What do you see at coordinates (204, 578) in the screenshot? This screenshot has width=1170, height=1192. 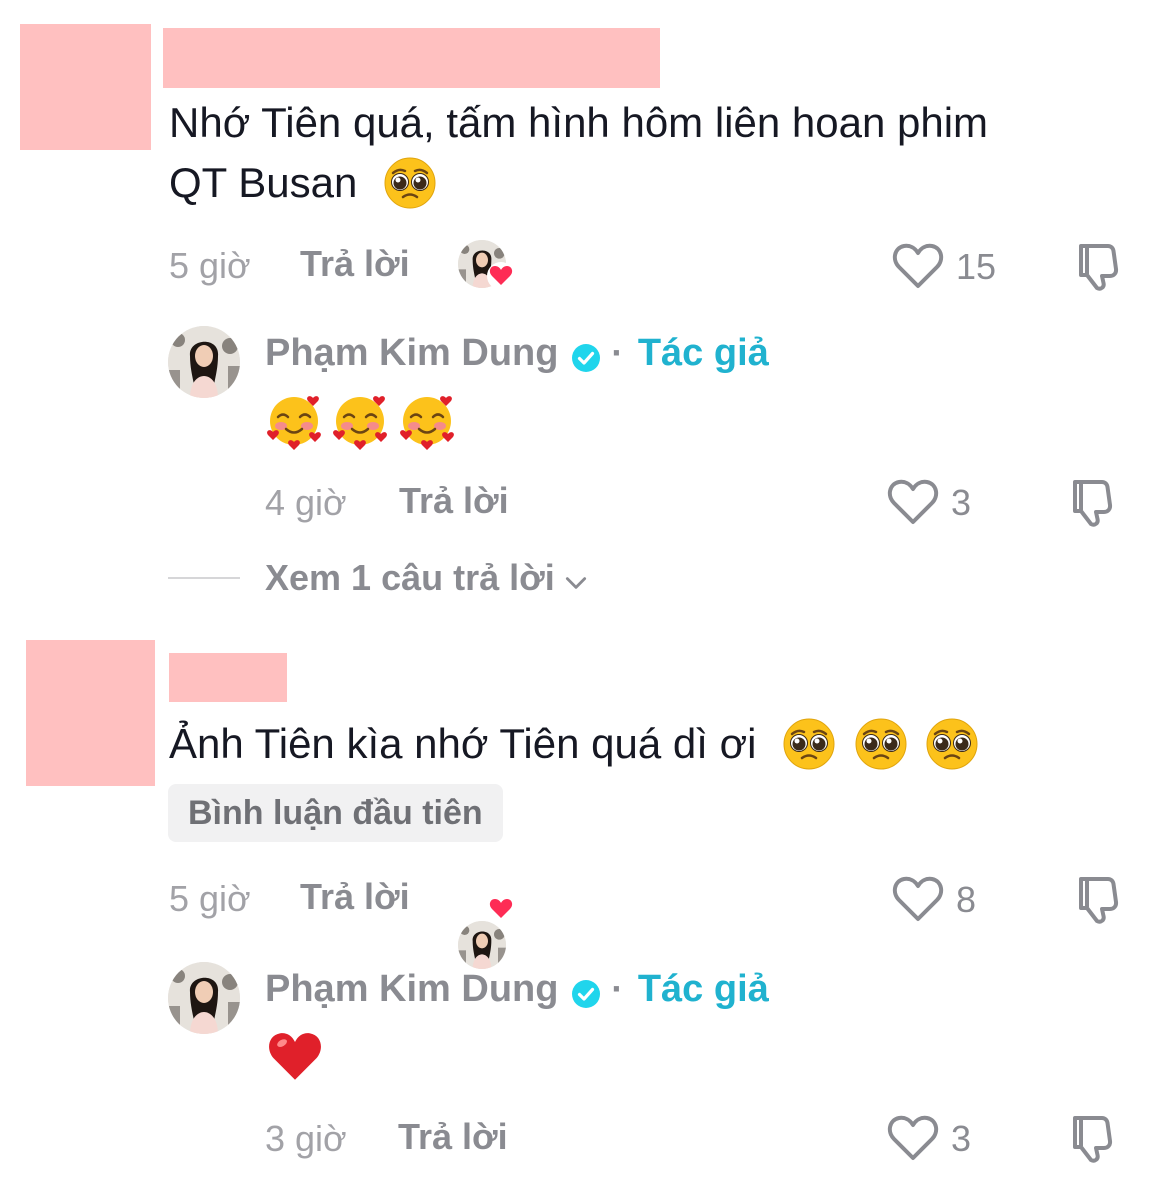 I see `view-more-divider` at bounding box center [204, 578].